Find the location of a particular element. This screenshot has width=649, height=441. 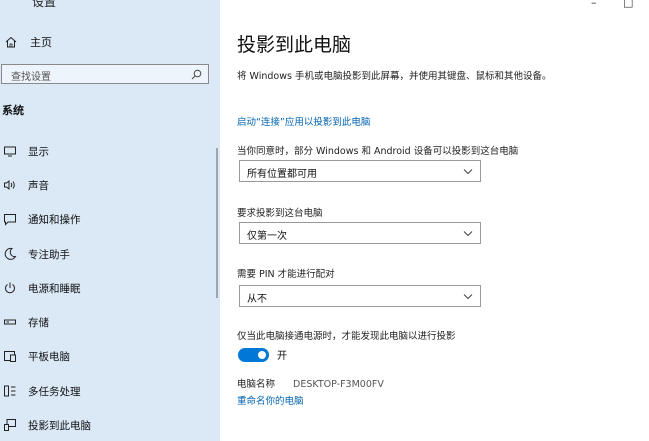

pc-name-row: 电脑名称 DESKTOP-F3M00FV is located at coordinates (310, 383).